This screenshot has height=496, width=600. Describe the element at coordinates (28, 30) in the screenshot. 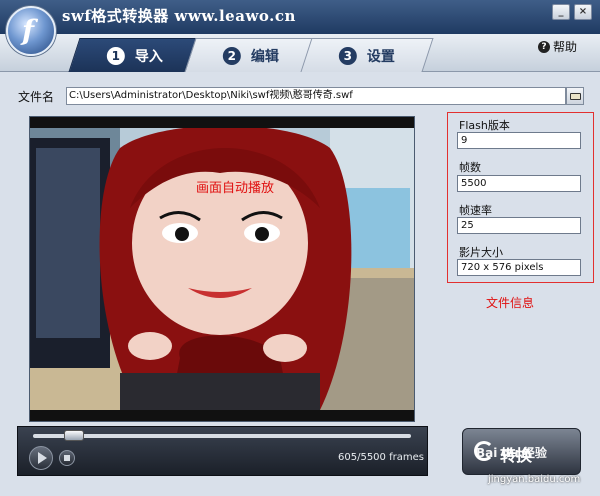

I see `flash-logo-icon: f` at that location.